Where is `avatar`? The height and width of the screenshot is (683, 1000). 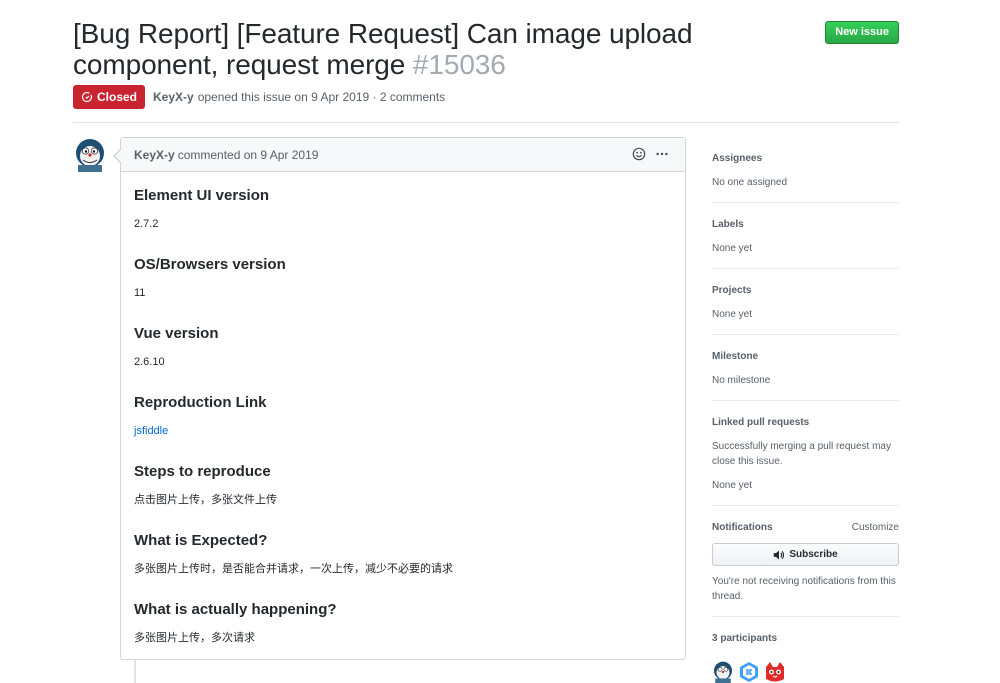 avatar is located at coordinates (90, 155).